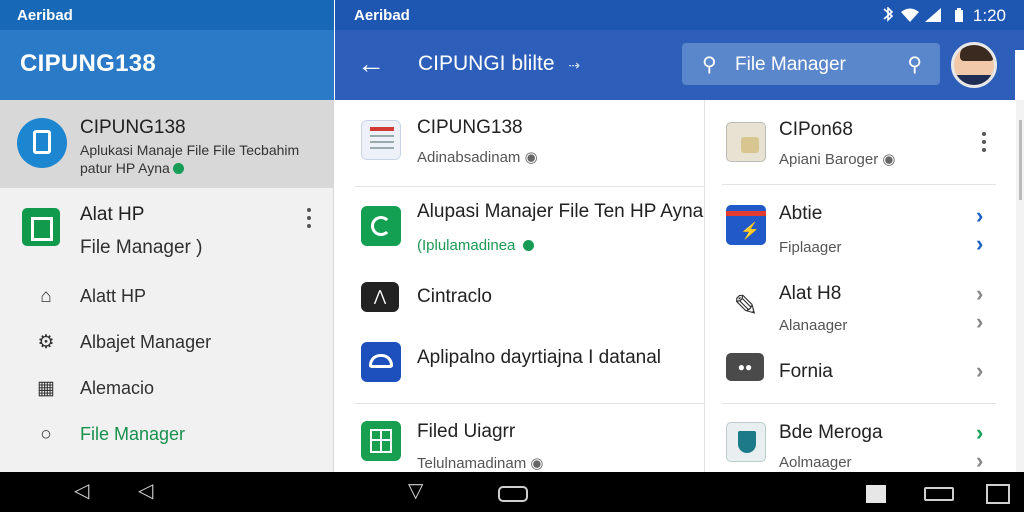  Describe the element at coordinates (709, 65) in the screenshot. I see `search-icon: ⚲` at that location.